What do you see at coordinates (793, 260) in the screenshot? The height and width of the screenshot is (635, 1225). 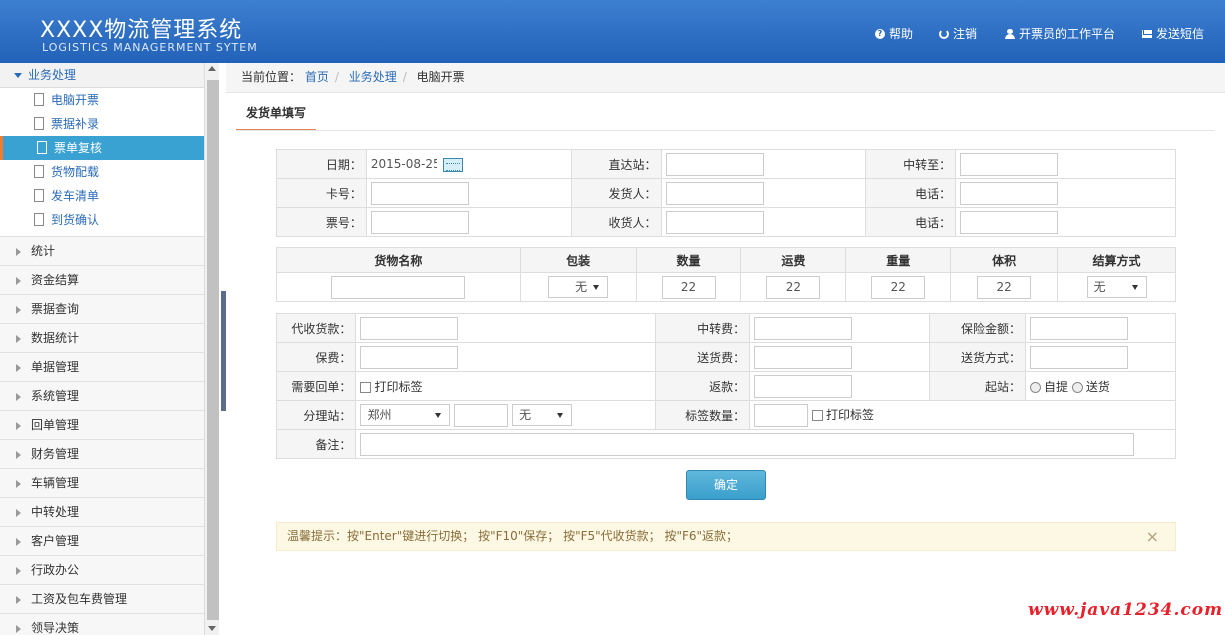 I see `freight-header: 运费` at bounding box center [793, 260].